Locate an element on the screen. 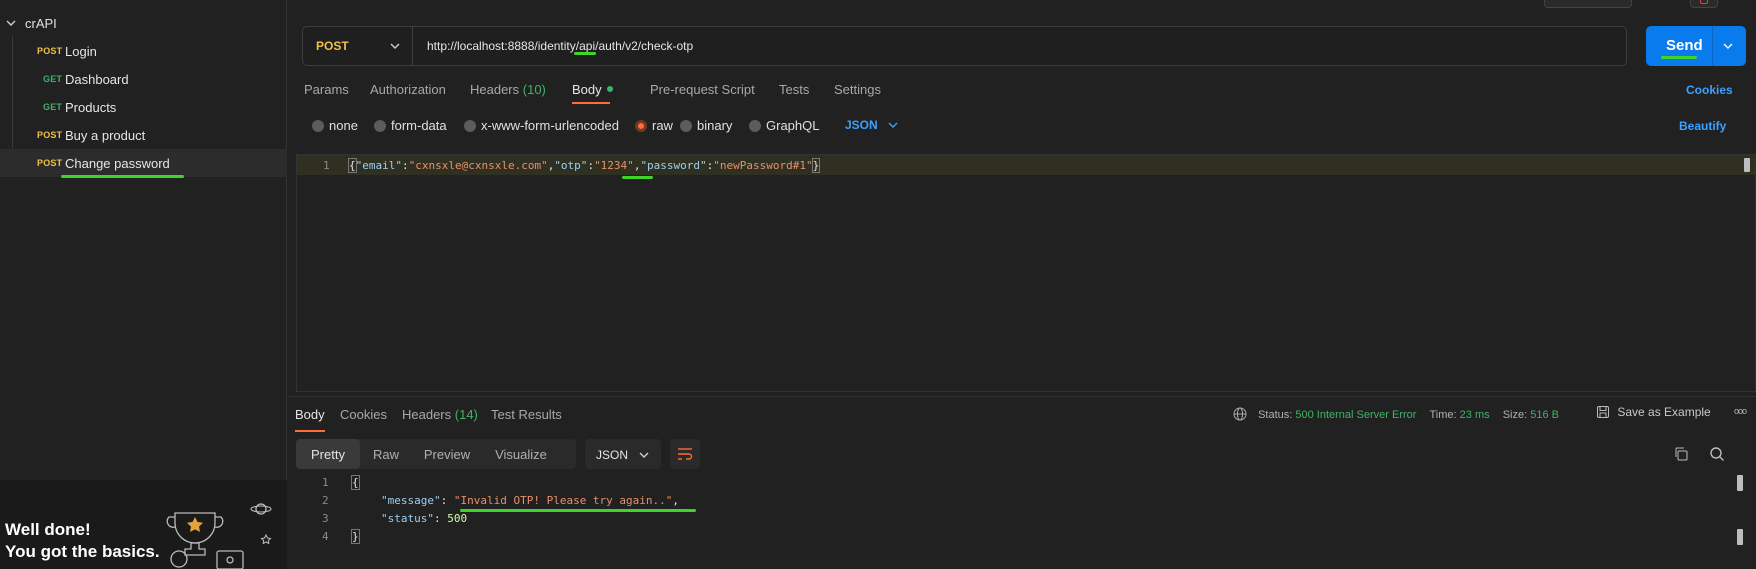  tab-response-headers: Headers (14) is located at coordinates (440, 414).